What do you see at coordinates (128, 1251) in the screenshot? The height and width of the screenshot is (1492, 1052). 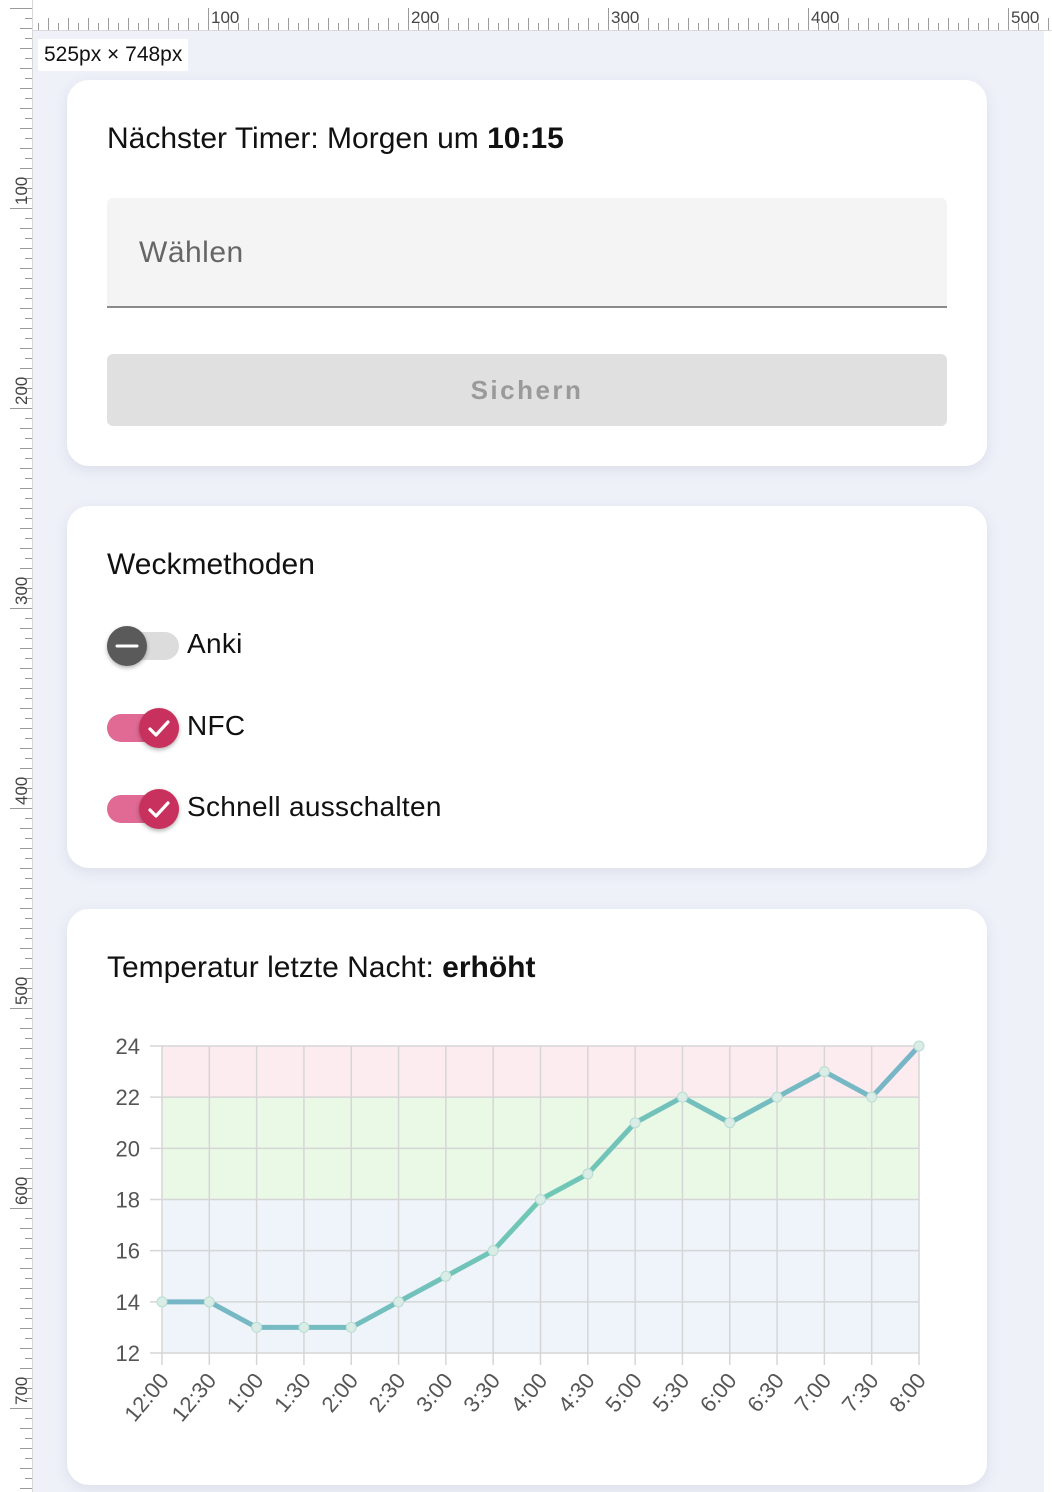 I see `y-tick-label: 16` at bounding box center [128, 1251].